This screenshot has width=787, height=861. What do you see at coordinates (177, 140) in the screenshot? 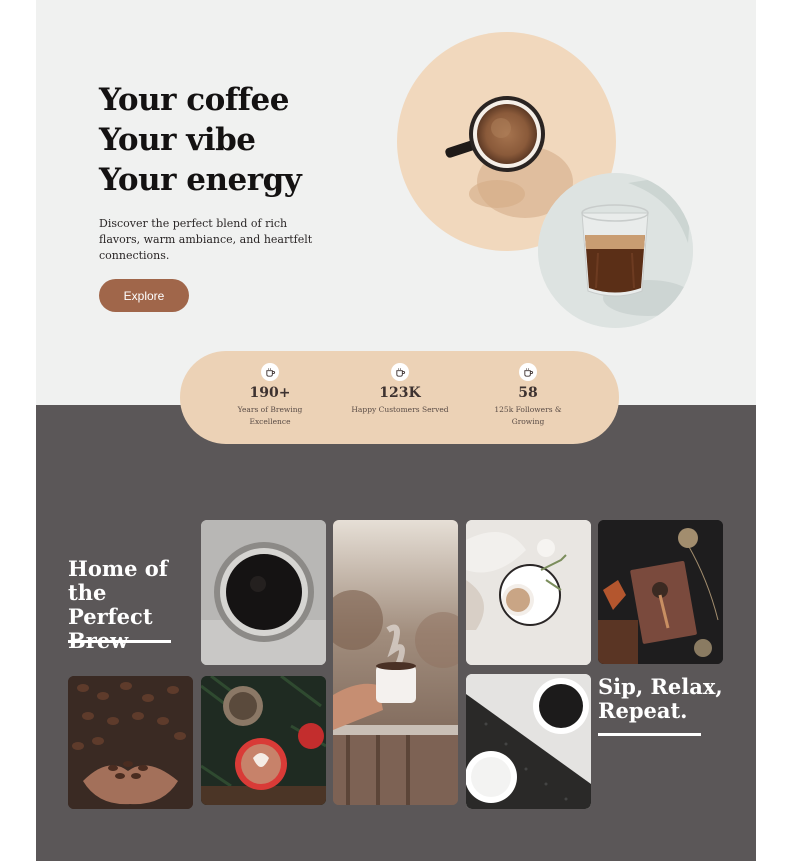
I see `hero-title-line: Your vibe` at bounding box center [177, 140].